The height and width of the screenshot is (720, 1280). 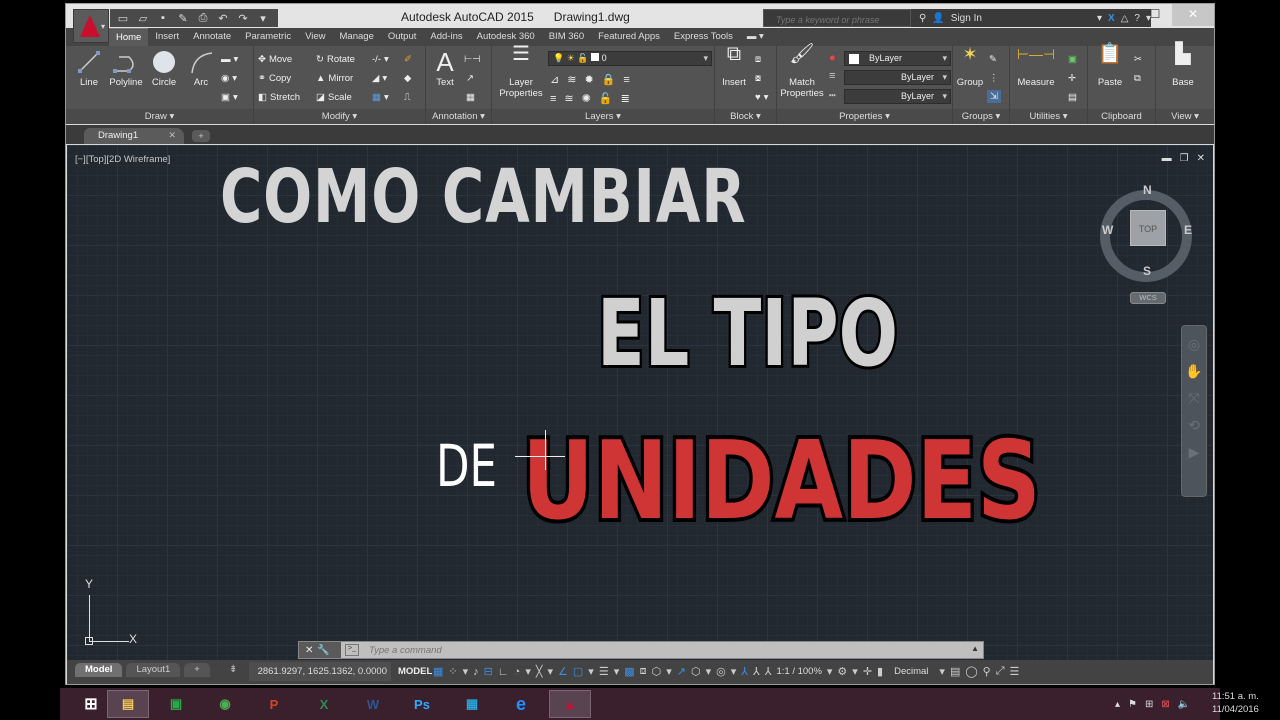 I want to click on layer-on-icon: ≡, so click(x=553, y=99).